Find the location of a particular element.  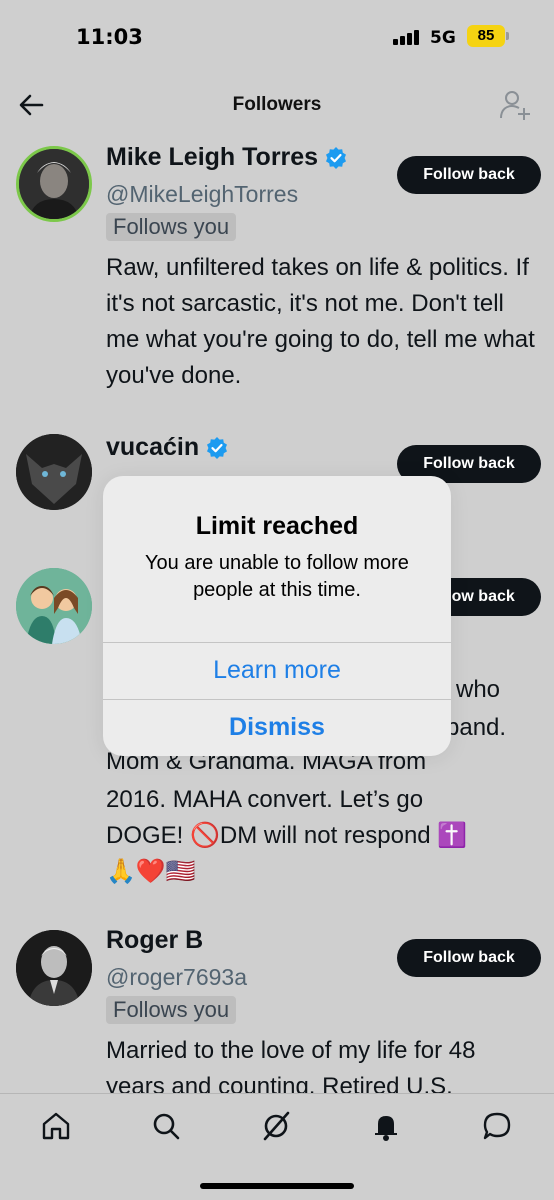

battery-icon: 85 is located at coordinates (486, 36).